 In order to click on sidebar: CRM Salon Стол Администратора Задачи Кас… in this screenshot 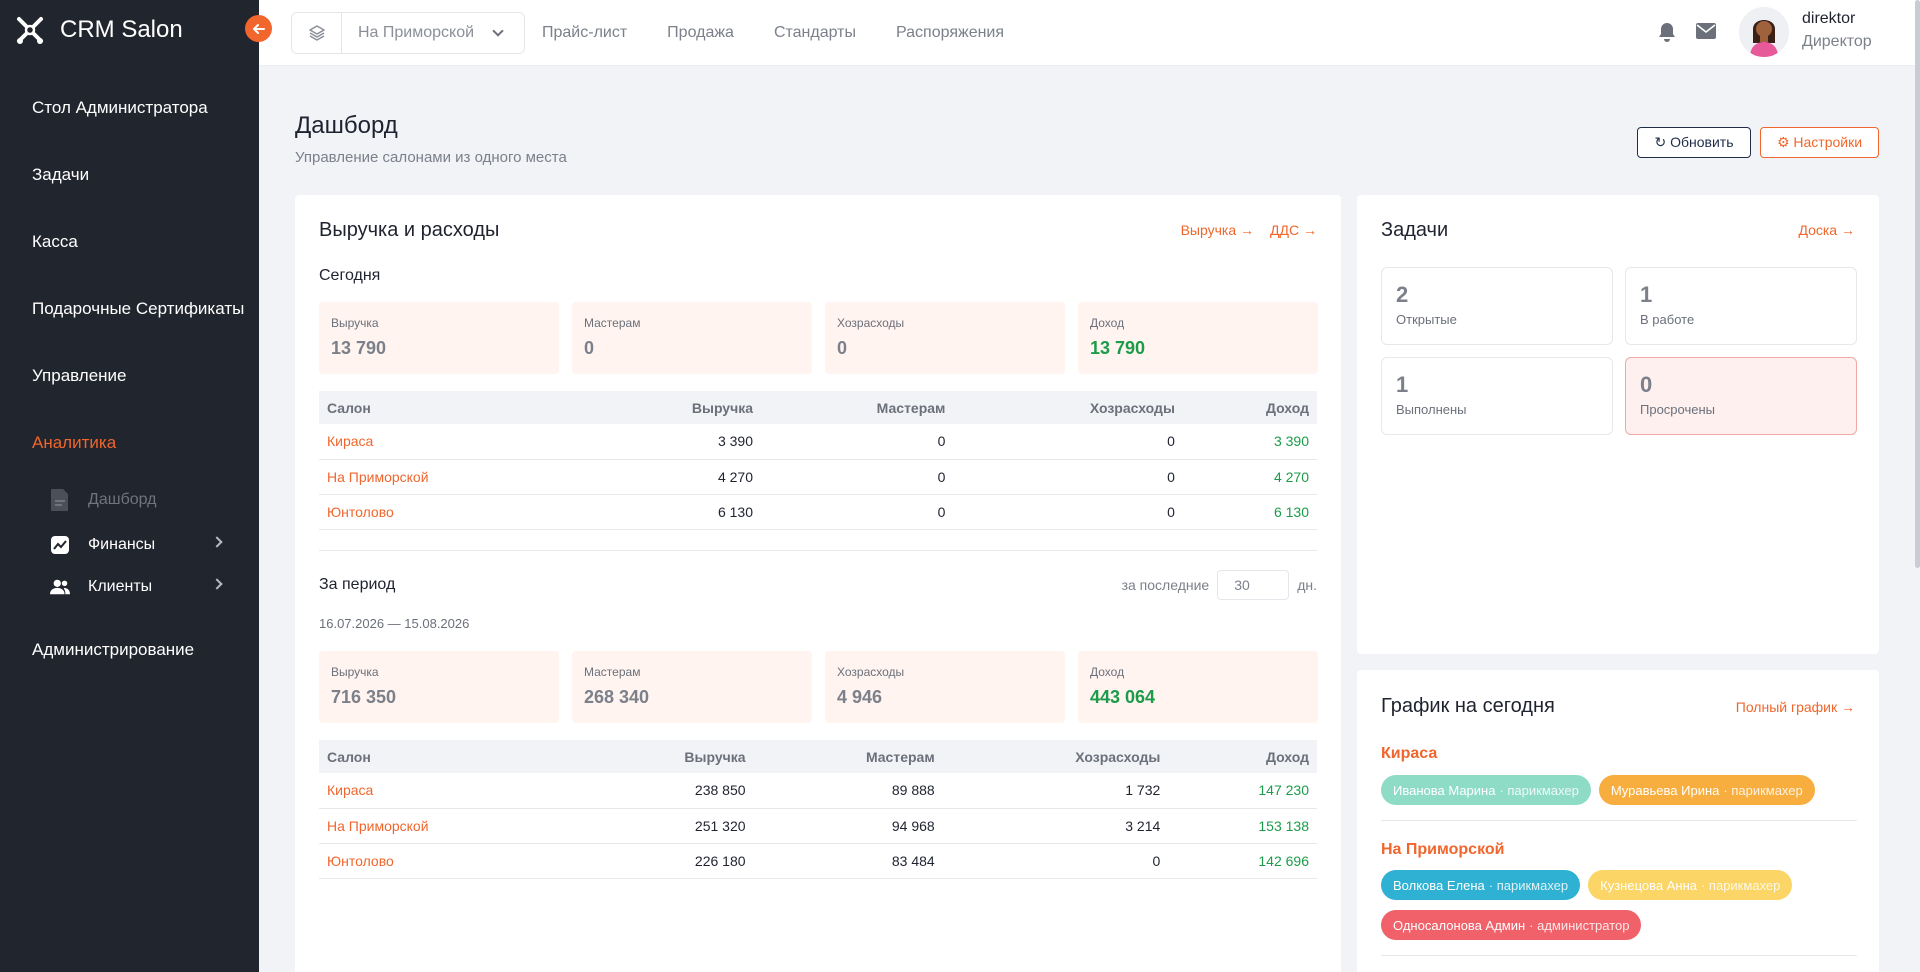, I will do `click(129, 486)`.